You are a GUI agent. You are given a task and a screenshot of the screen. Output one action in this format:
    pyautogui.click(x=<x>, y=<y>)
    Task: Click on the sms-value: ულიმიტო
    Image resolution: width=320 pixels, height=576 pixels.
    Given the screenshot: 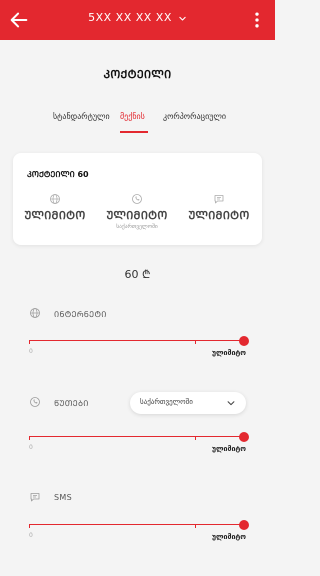 What is the action you would take?
    pyautogui.click(x=228, y=537)
    